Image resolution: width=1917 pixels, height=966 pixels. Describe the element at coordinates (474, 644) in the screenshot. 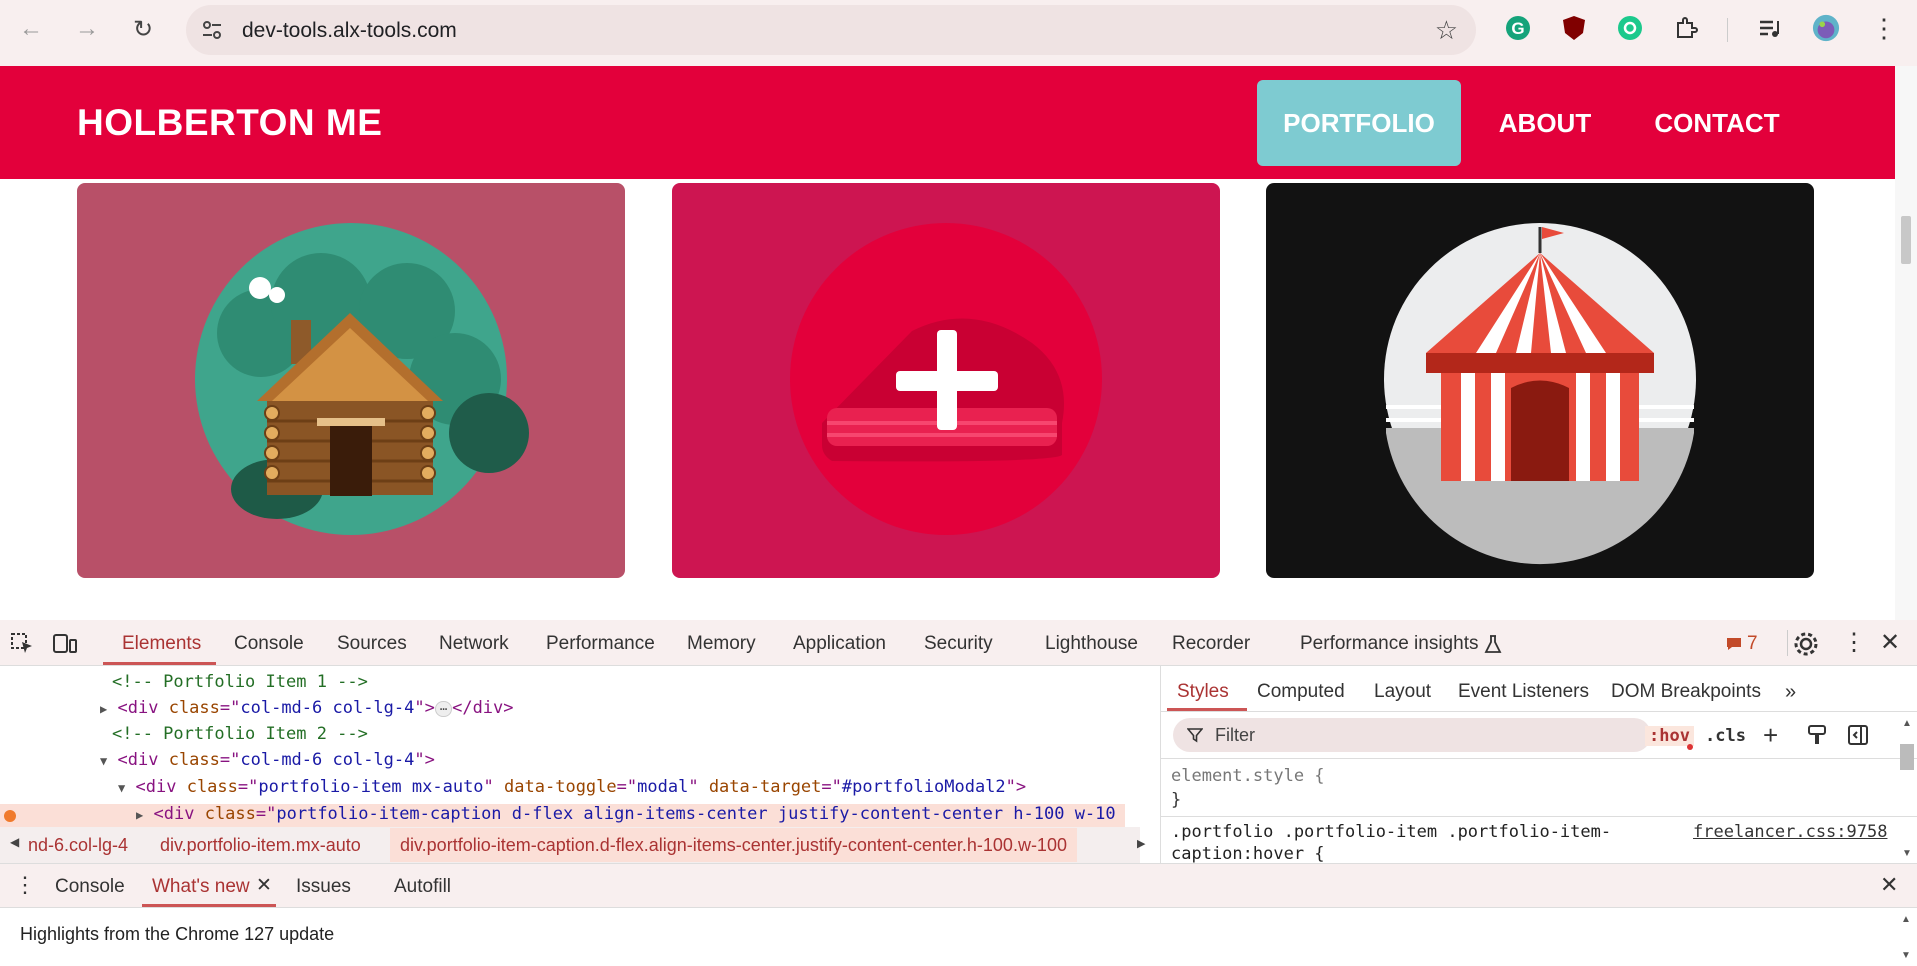

I see `tab-network: Network` at that location.